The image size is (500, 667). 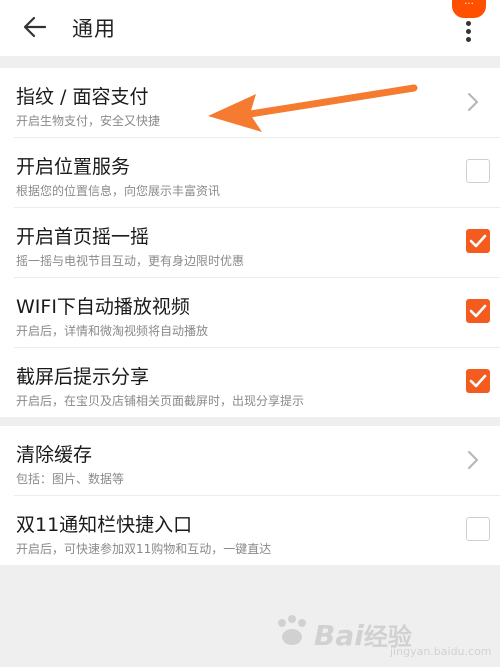 I want to click on setting-row-clear-cache: 清除缓存 包括：图片、数据等, so click(x=257, y=461).